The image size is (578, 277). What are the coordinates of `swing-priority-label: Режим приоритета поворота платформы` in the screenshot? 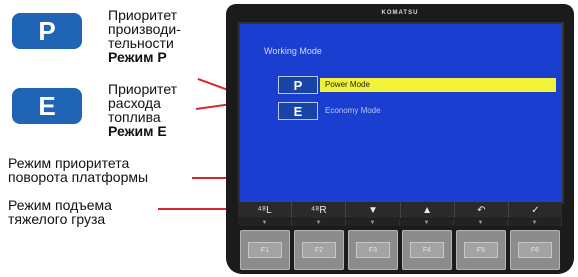 It's located at (78, 170).